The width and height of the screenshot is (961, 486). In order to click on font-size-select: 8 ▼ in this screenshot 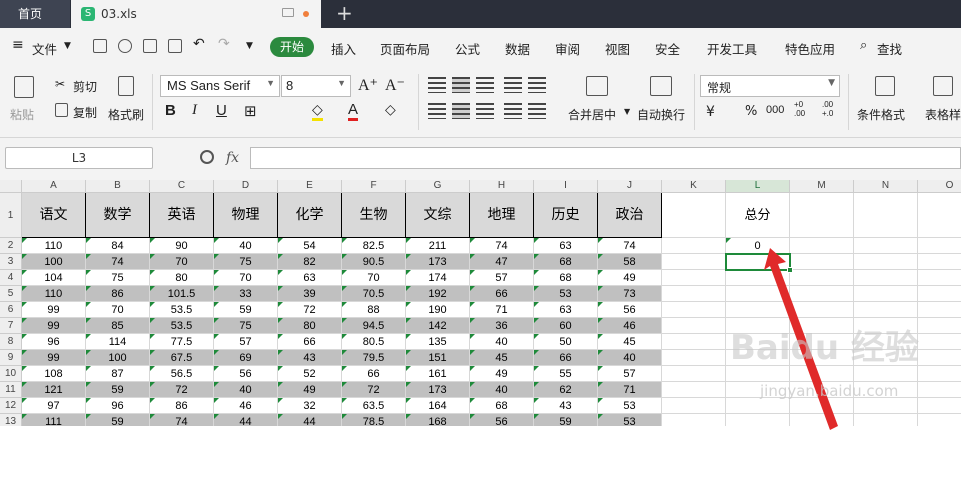, I will do `click(316, 86)`.